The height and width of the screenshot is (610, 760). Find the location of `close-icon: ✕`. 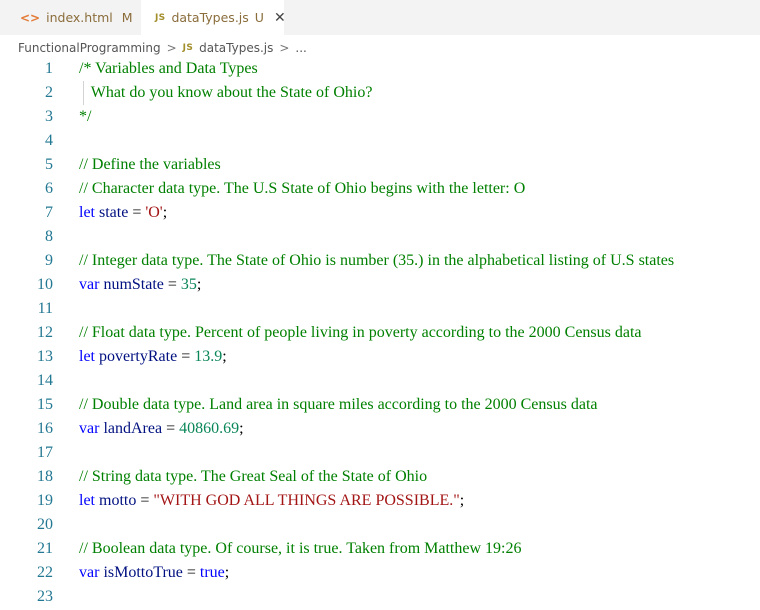

close-icon: ✕ is located at coordinates (280, 18).